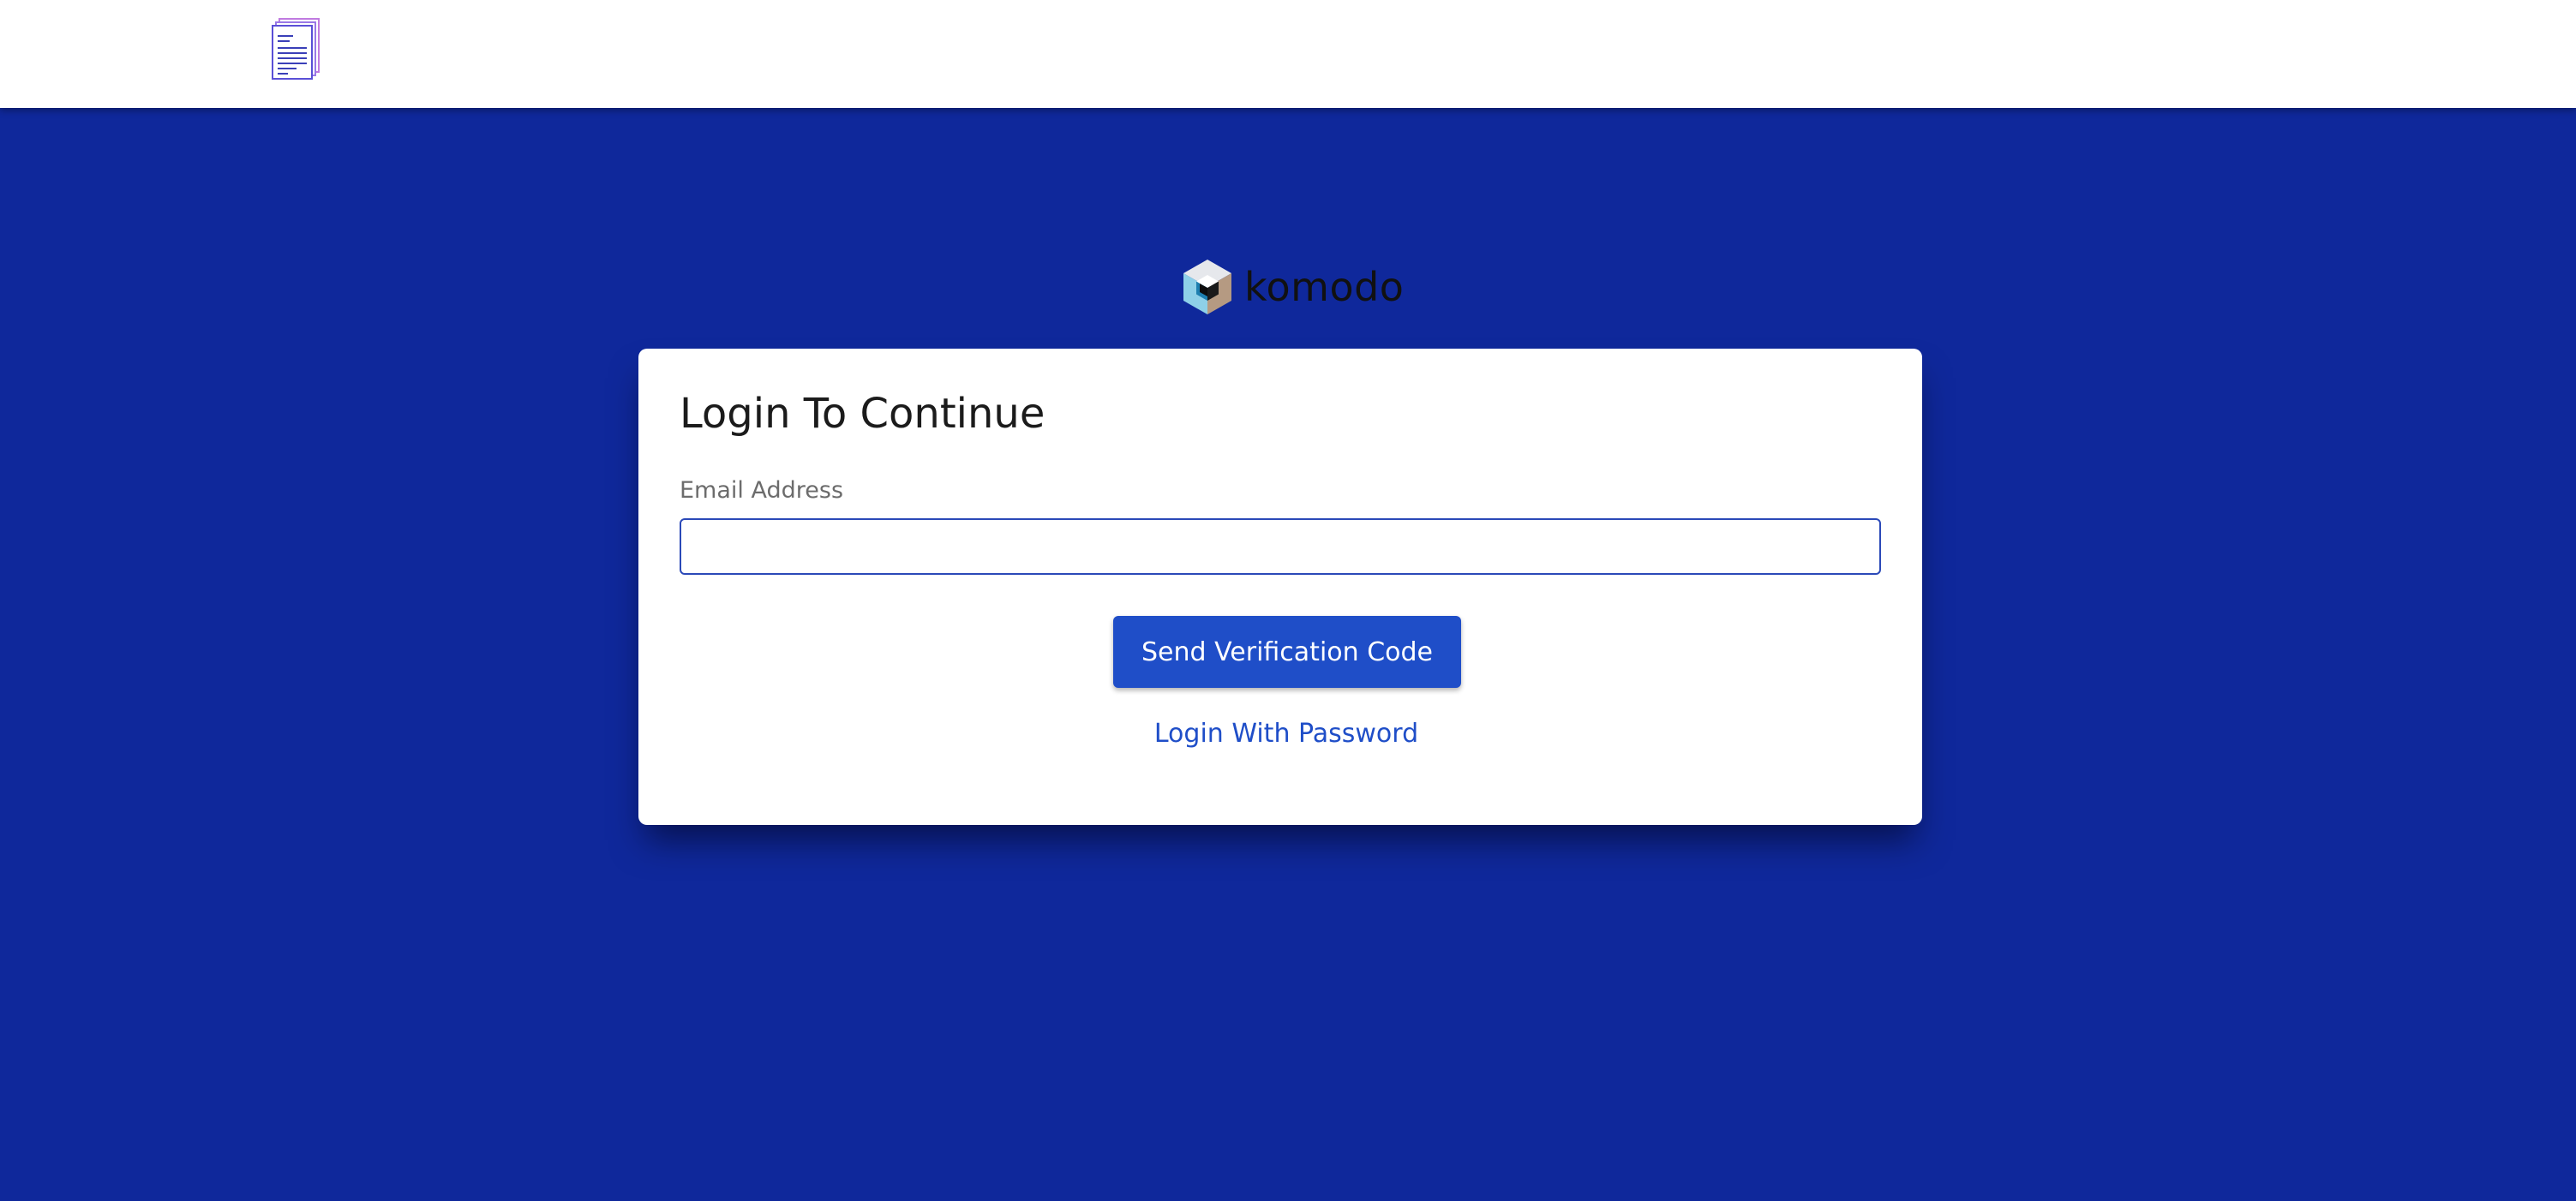  I want to click on document-stack-icon, so click(296, 49).